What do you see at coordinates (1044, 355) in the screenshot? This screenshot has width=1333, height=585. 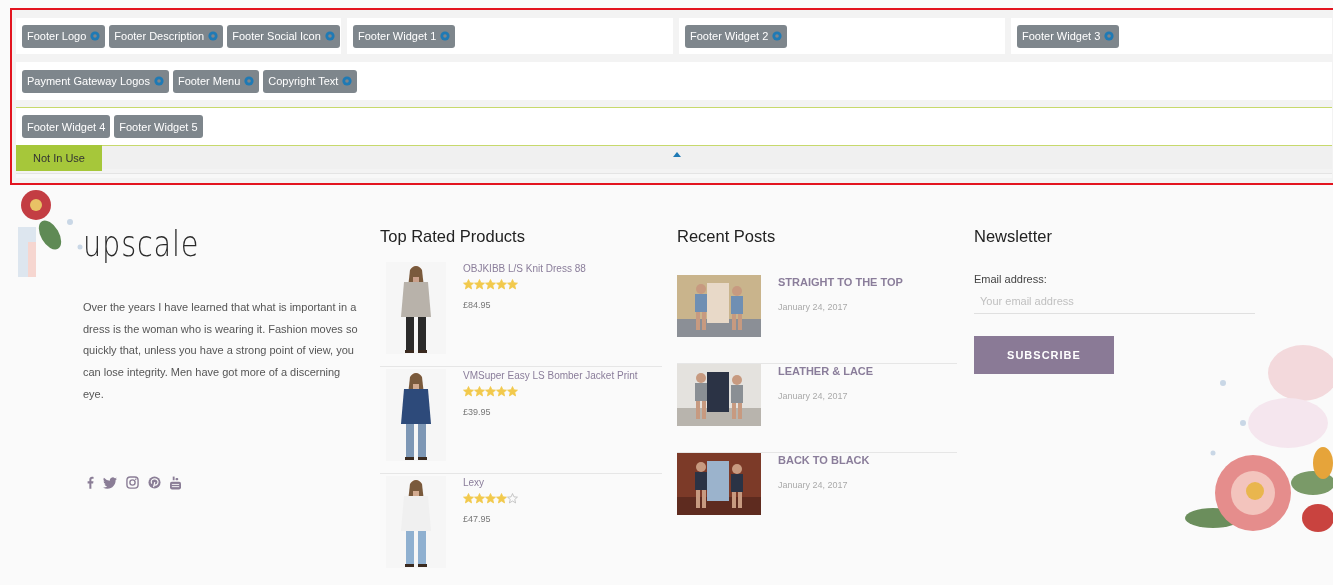 I see `subscribe-button: SUBSCRIBE` at bounding box center [1044, 355].